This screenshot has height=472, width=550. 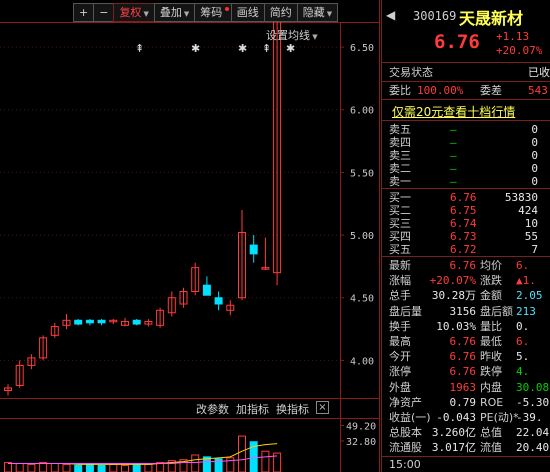 What do you see at coordinates (226, 9) in the screenshot?
I see `notification-dot-icon` at bounding box center [226, 9].